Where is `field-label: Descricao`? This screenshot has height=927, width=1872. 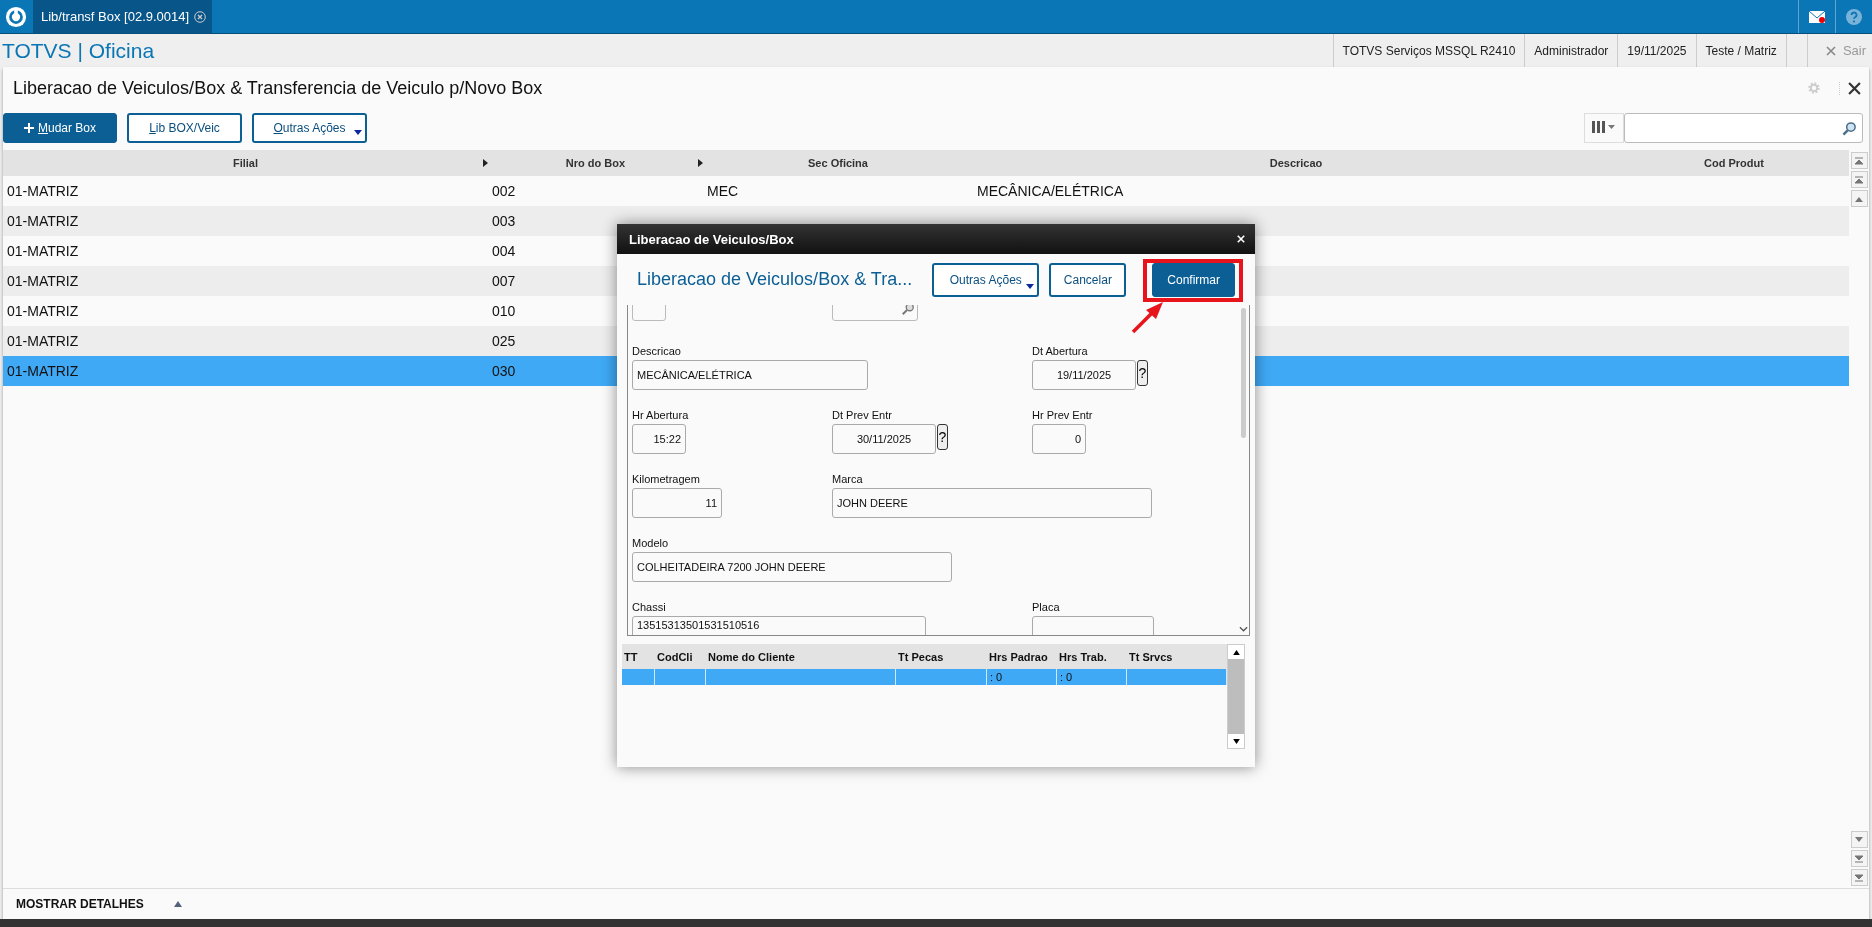
field-label: Descricao is located at coordinates (657, 351).